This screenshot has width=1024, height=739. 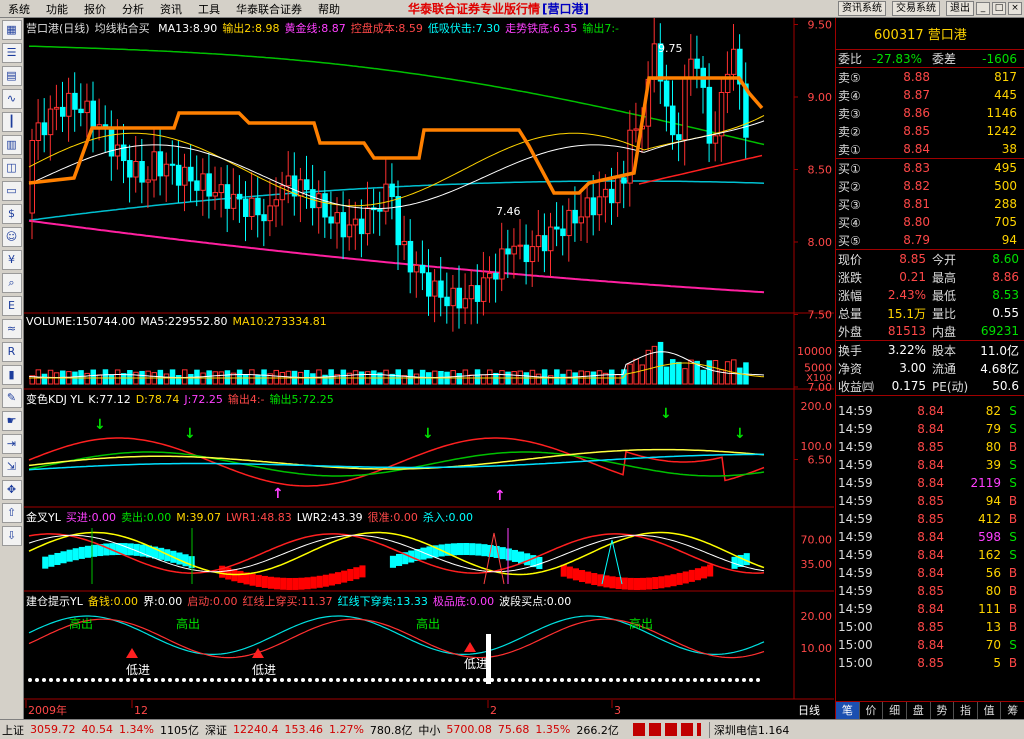 I want to click on wave-icon: ≈, so click(x=11, y=329).